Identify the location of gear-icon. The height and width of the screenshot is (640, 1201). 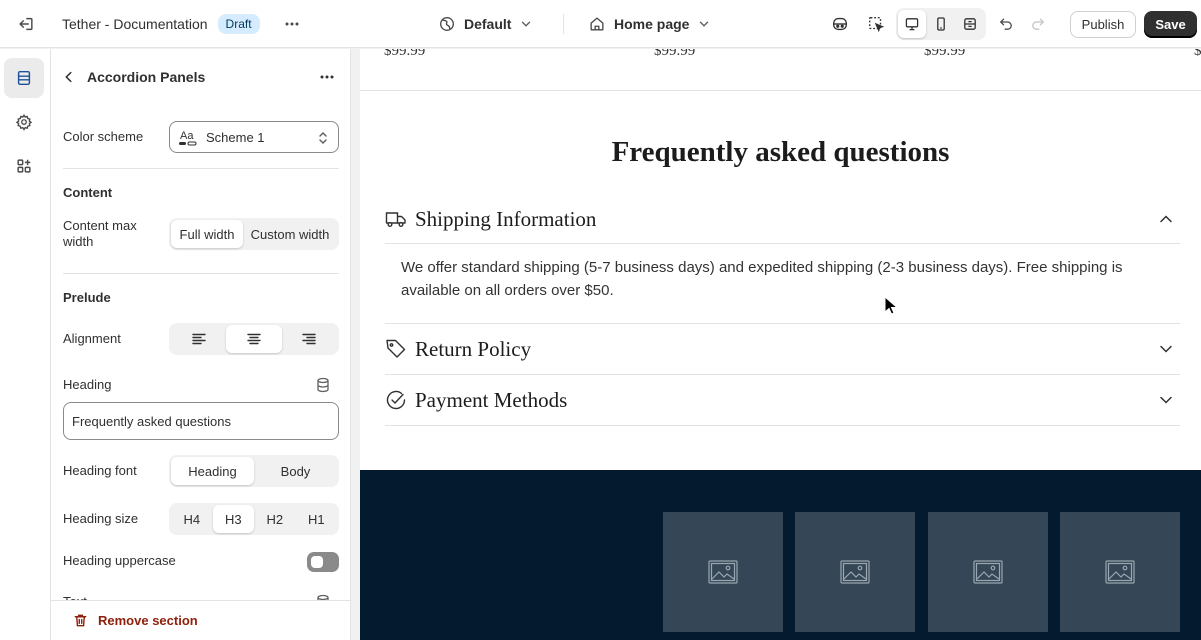
(24, 122).